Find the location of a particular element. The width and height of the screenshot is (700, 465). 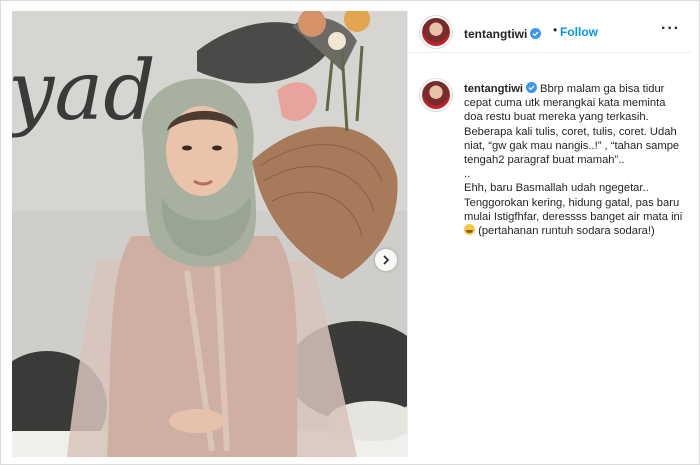

more-options-icon: ··· is located at coordinates (670, 29).